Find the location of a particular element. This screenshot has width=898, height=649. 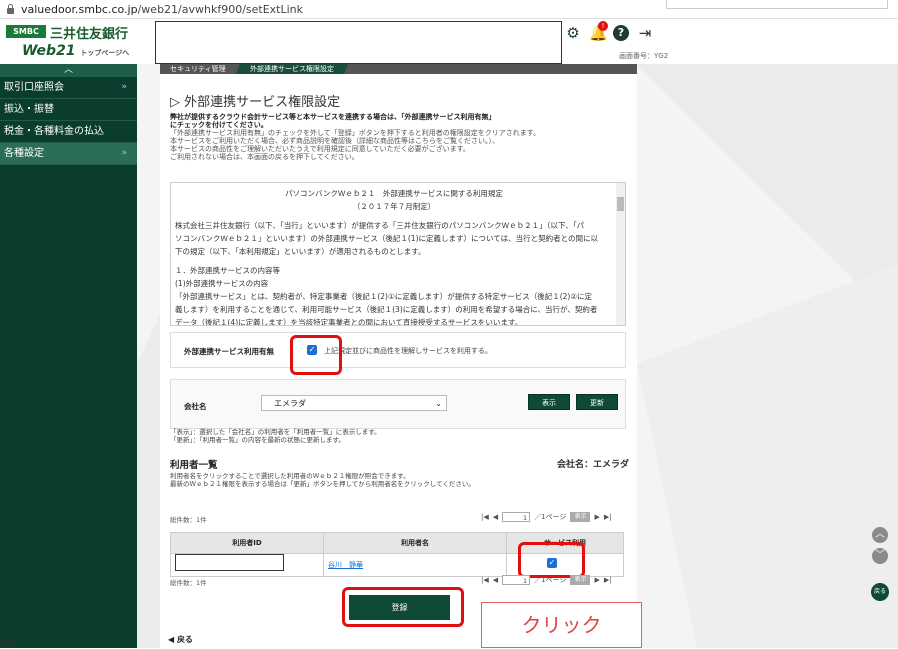

gear-icon: ⚙ is located at coordinates (573, 33).